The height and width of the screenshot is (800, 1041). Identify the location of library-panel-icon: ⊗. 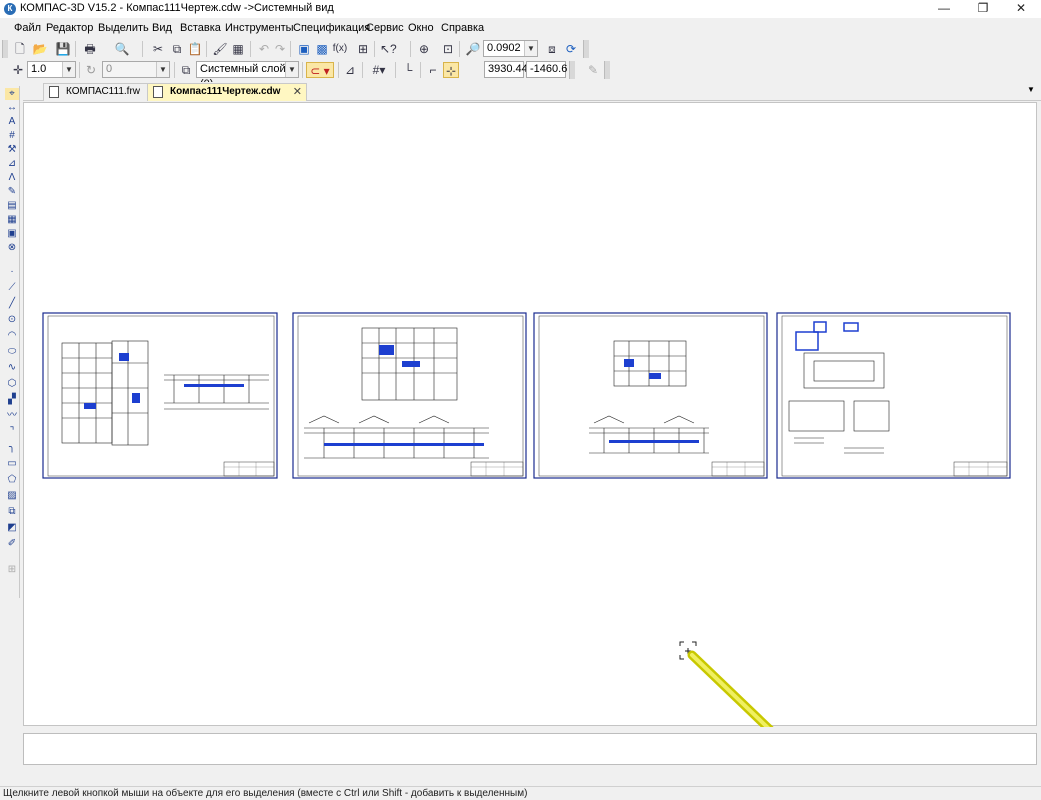
(12, 248).